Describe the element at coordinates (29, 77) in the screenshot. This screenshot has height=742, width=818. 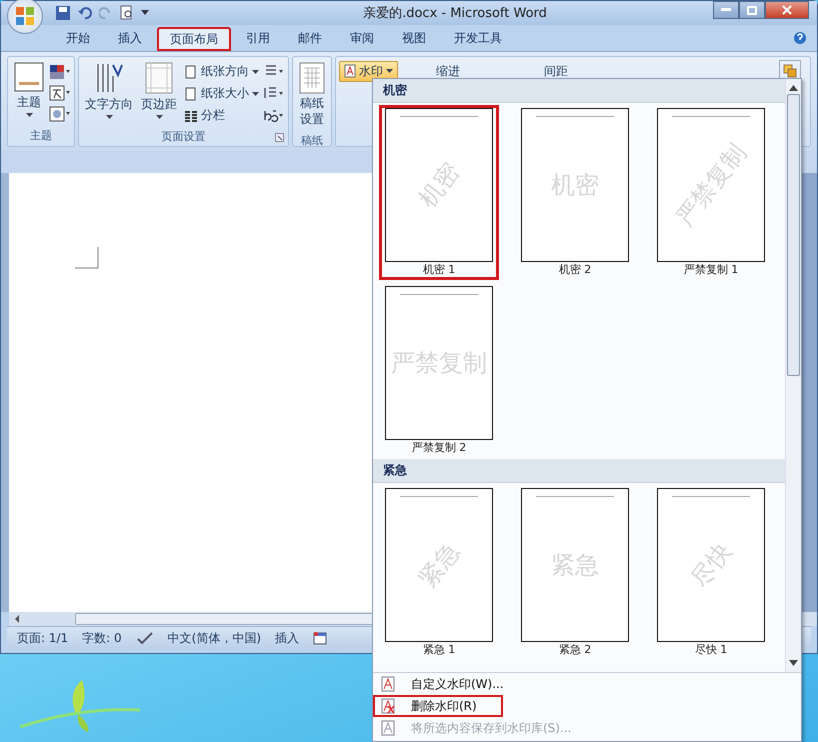
I see `theme-icon` at that location.